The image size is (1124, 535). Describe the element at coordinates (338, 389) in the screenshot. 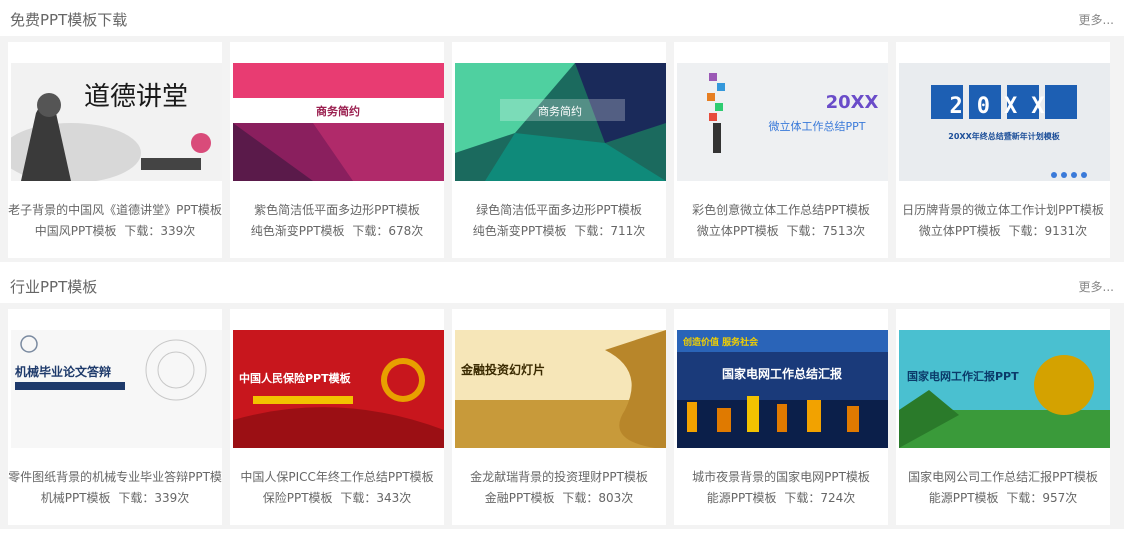

I see `template-thumbnail: 中国人民保险PPT模板` at that location.